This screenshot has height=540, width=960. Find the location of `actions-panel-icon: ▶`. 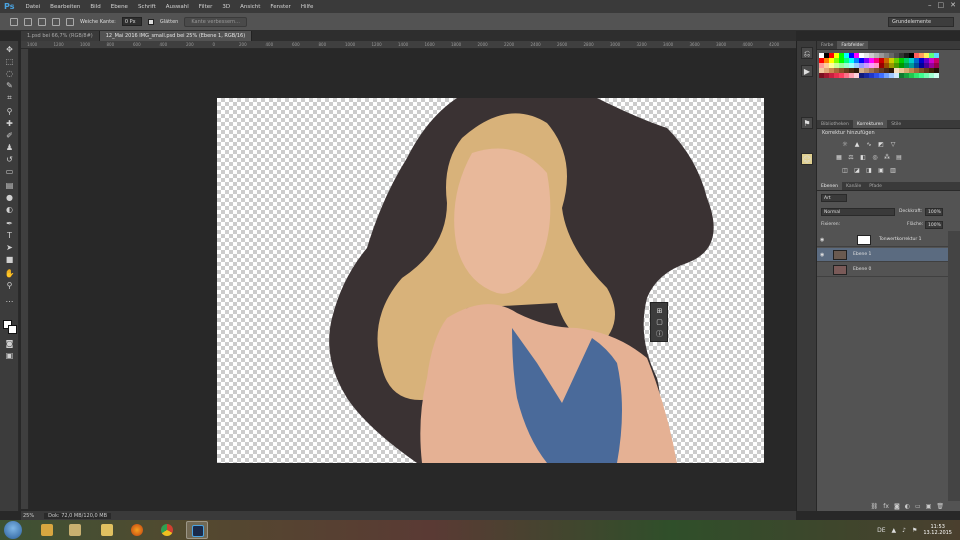

actions-panel-icon: ▶ is located at coordinates (807, 71).